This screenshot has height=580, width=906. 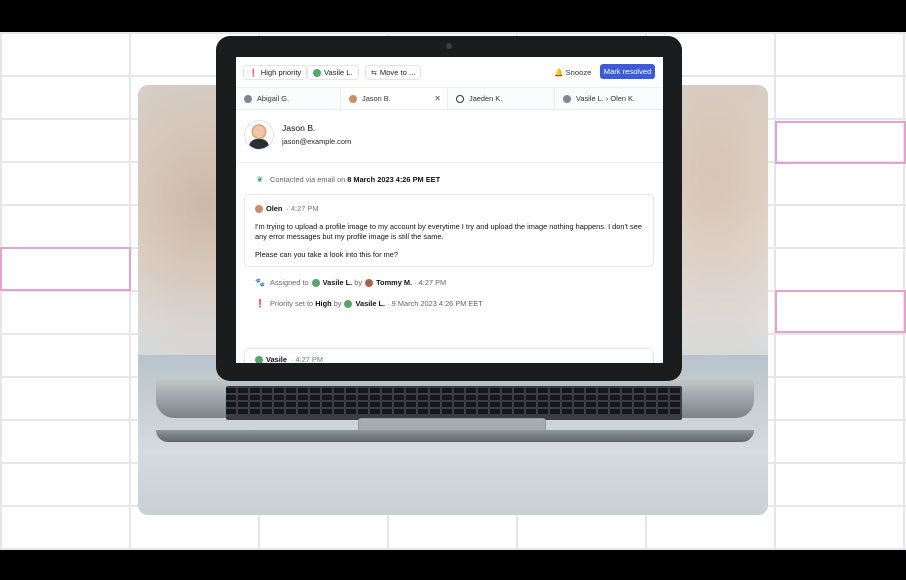 I want to click on assignee-label: Vasile L., so click(x=338, y=72).